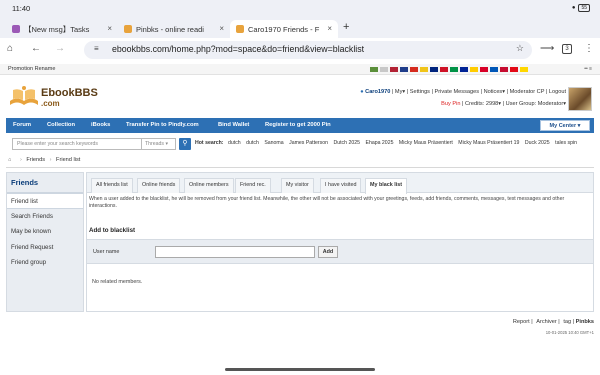 The width and height of the screenshot is (600, 375). Describe the element at coordinates (68, 160) in the screenshot. I see `breadcrumb-friend-list: Friend list` at that location.